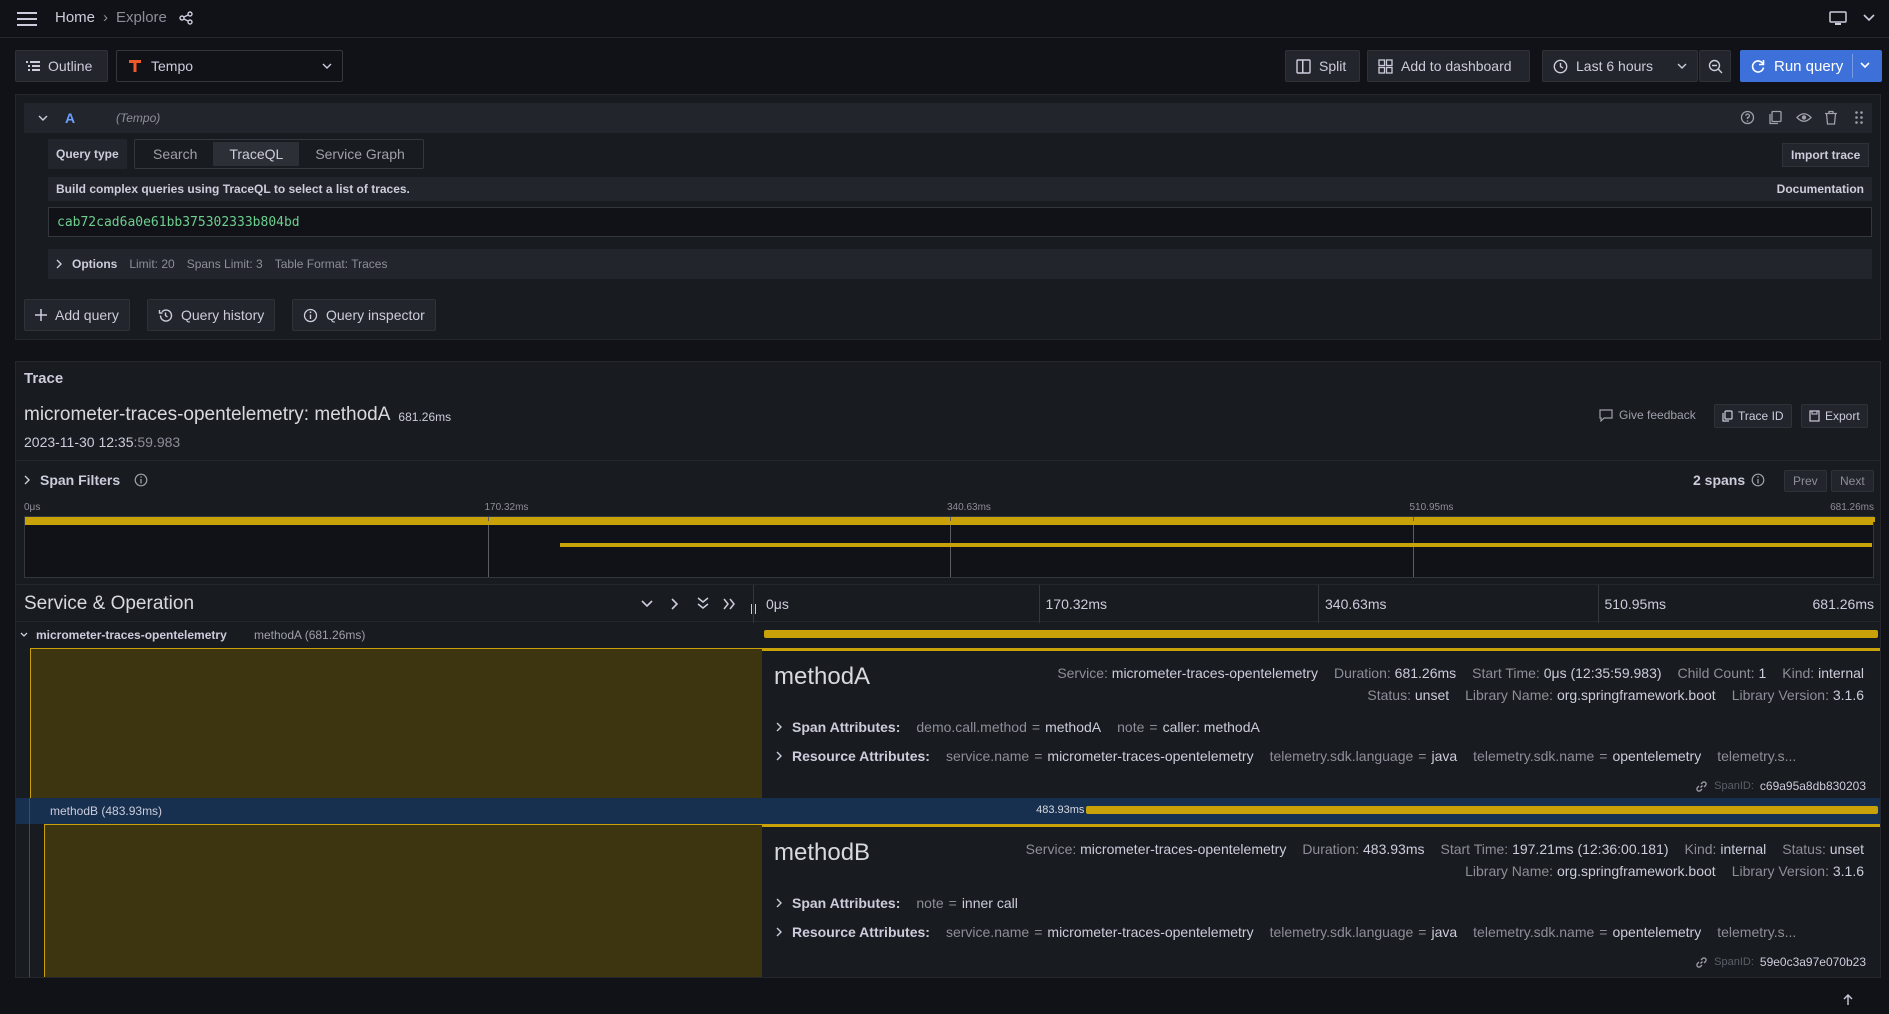 The image size is (1889, 1014). I want to click on span-attributes-row: Span Attributes: note = inner call, so click(897, 903).